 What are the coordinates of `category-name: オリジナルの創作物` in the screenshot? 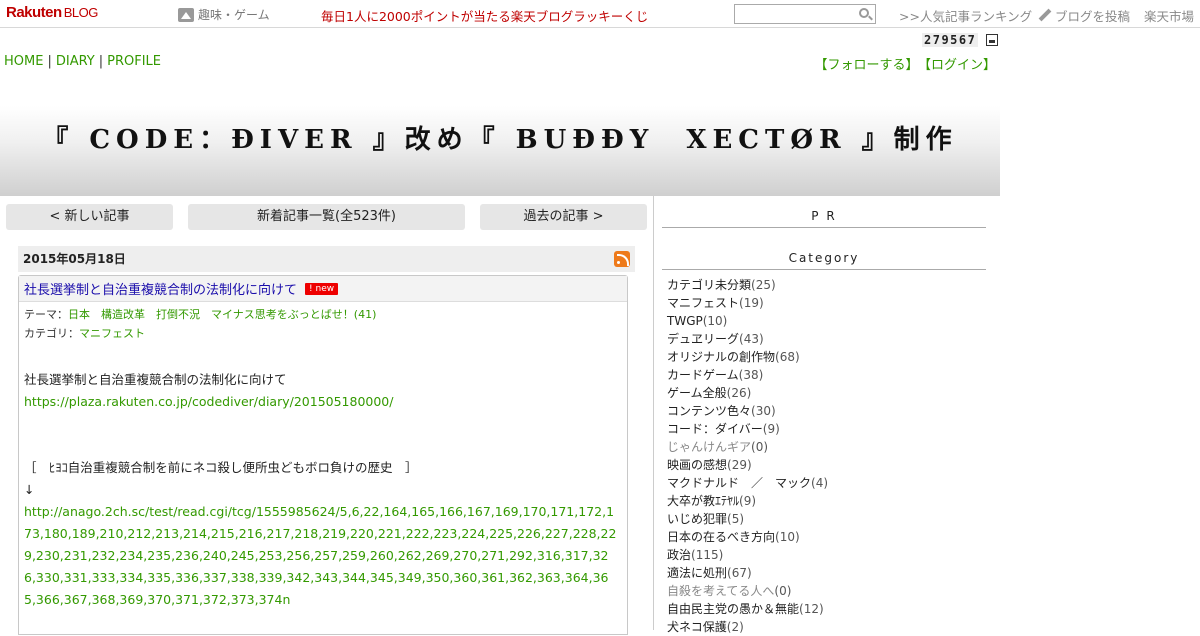 It's located at (721, 357).